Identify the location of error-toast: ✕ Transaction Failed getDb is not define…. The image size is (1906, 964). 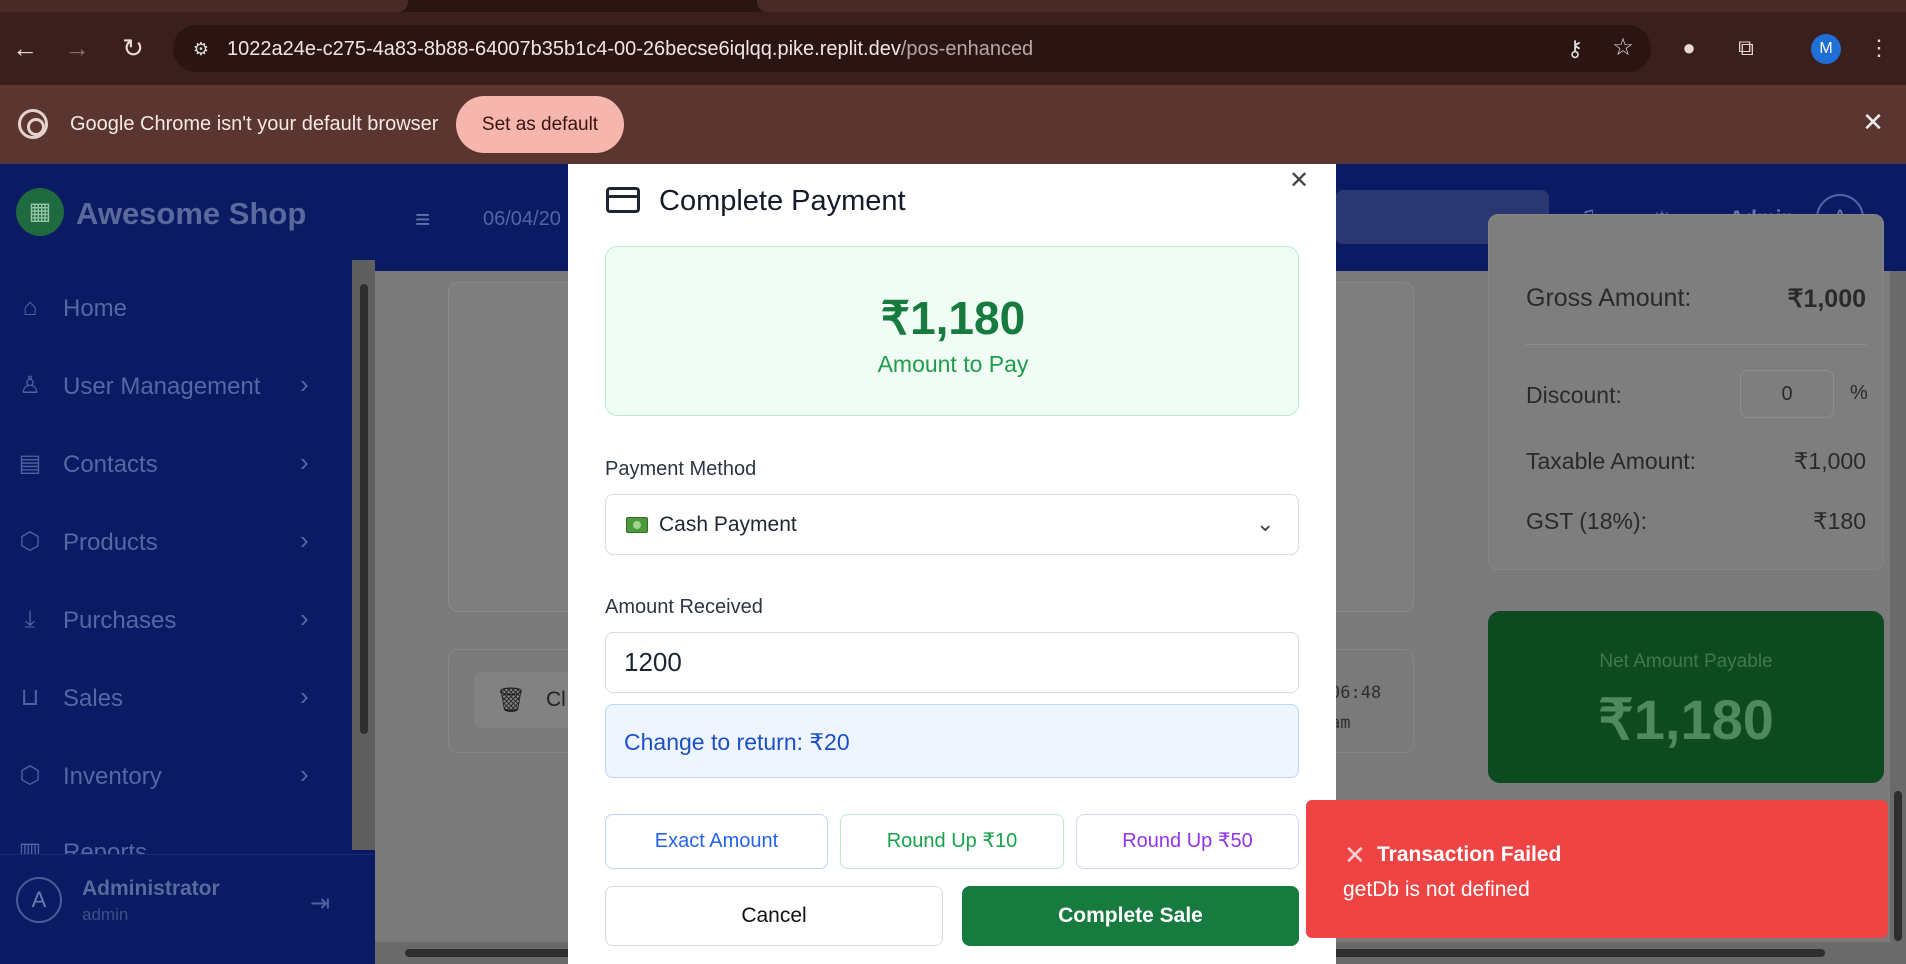
(1597, 869).